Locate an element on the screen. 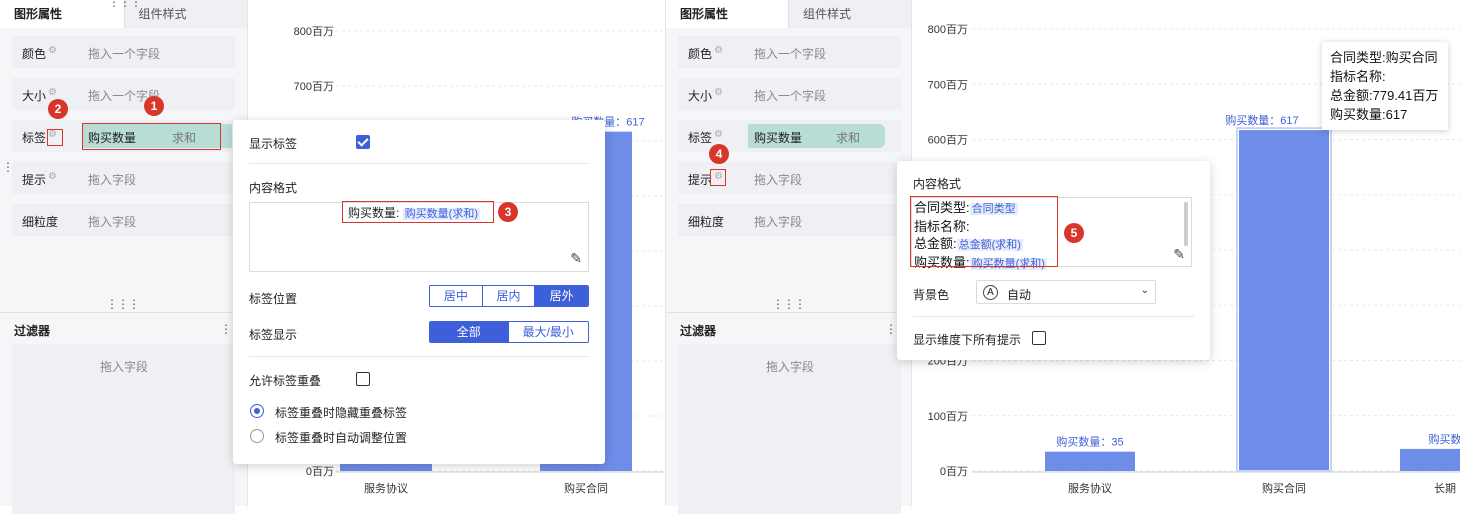 The image size is (1460, 514). panel-collapse-handle-icon: ⋮ is located at coordinates (8, 167).